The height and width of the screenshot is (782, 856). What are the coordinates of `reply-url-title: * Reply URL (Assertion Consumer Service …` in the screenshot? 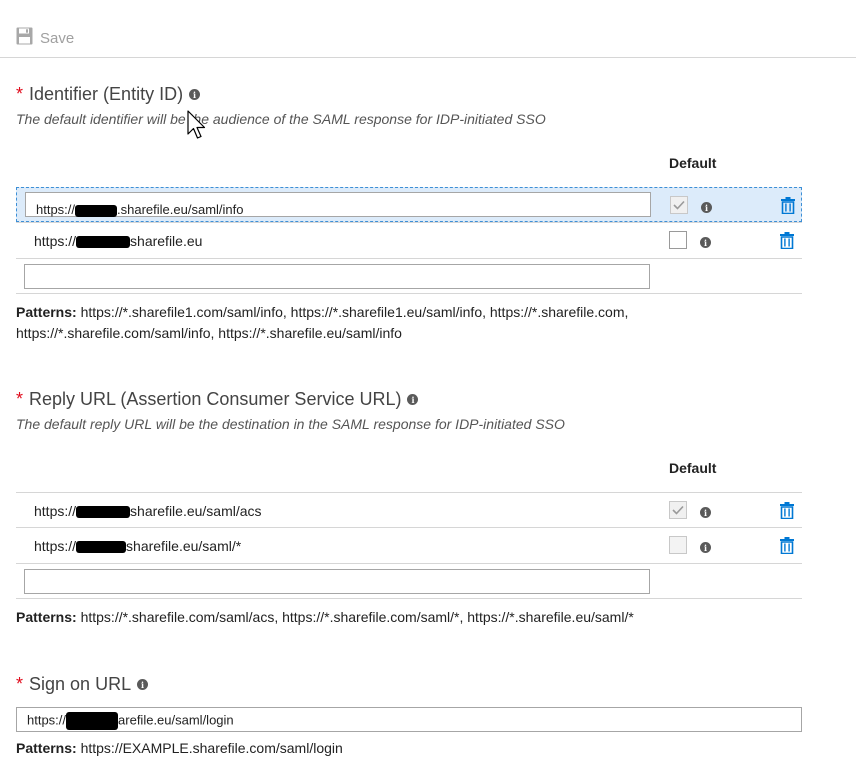 It's located at (217, 399).